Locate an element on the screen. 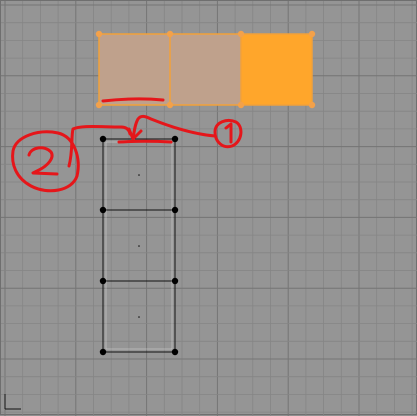  label-1-glyph is located at coordinates (228, 133).